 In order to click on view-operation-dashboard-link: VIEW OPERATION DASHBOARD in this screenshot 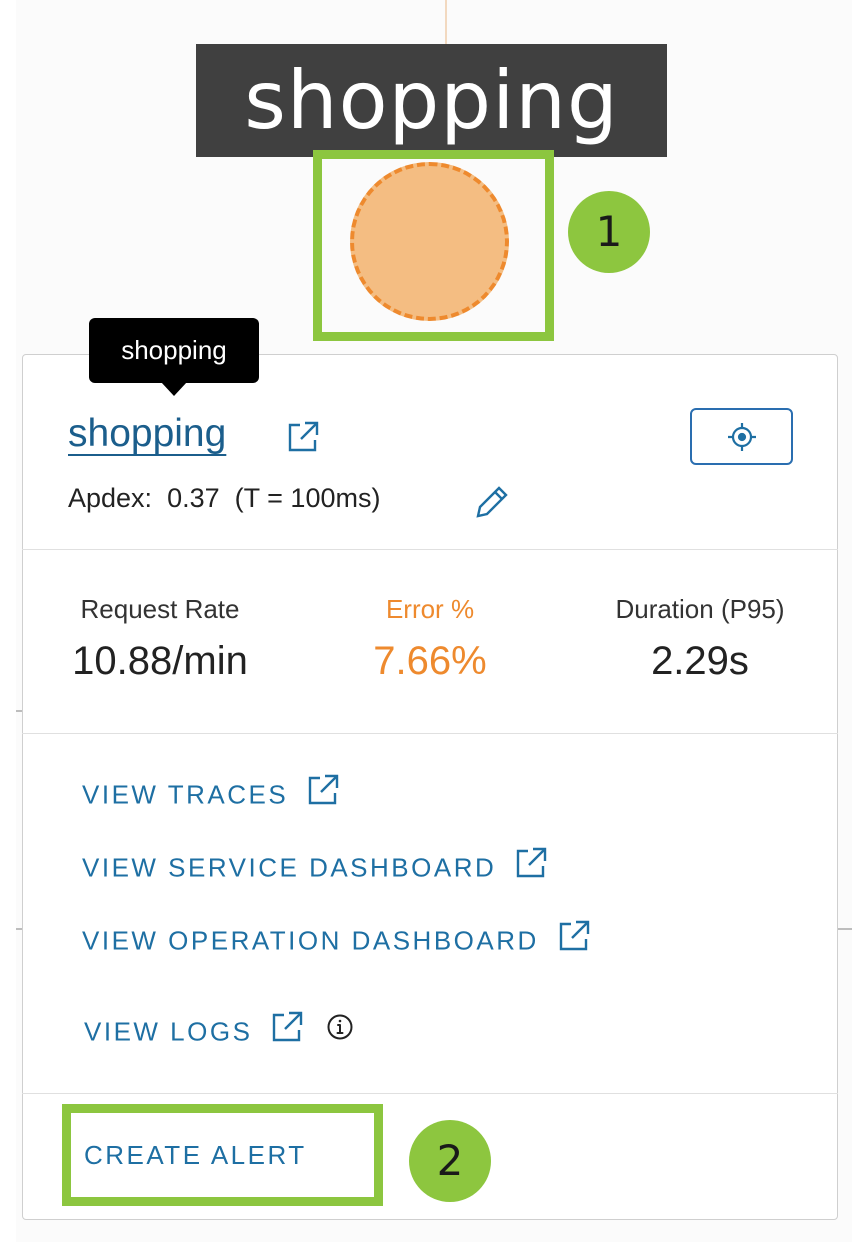, I will do `click(336, 941)`.